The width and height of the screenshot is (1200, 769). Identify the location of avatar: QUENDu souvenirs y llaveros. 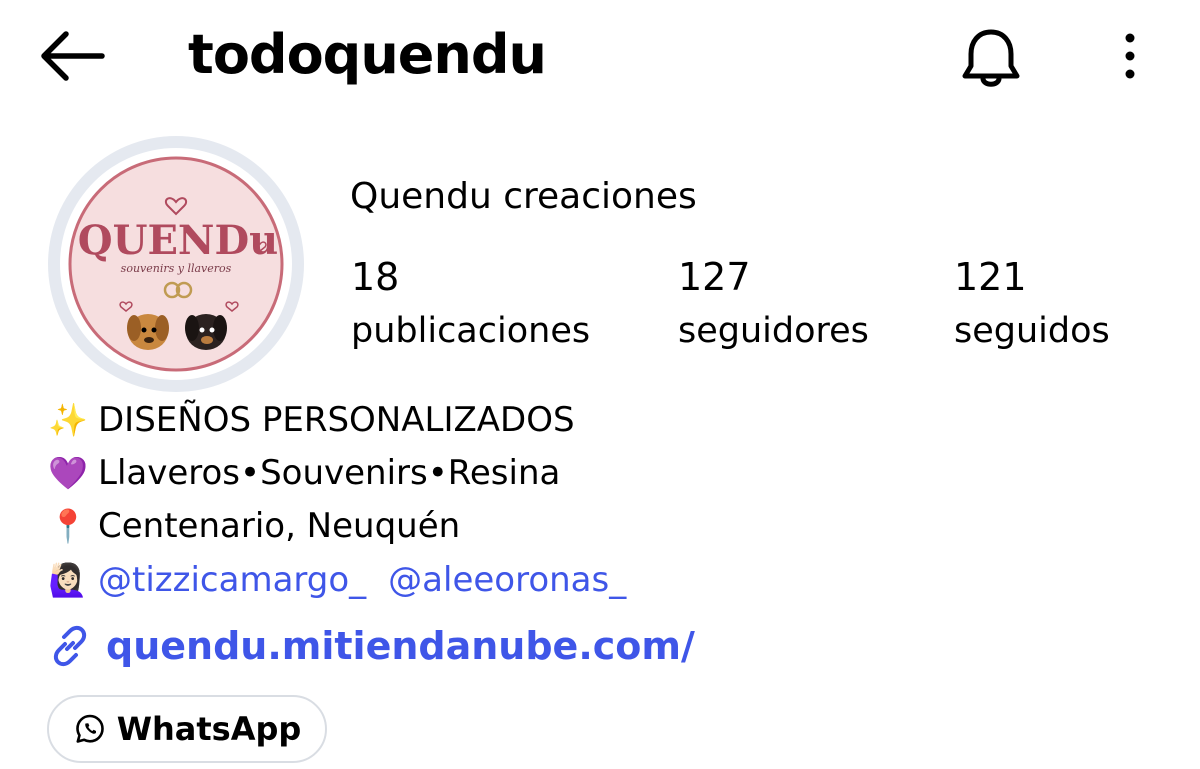
(176, 264).